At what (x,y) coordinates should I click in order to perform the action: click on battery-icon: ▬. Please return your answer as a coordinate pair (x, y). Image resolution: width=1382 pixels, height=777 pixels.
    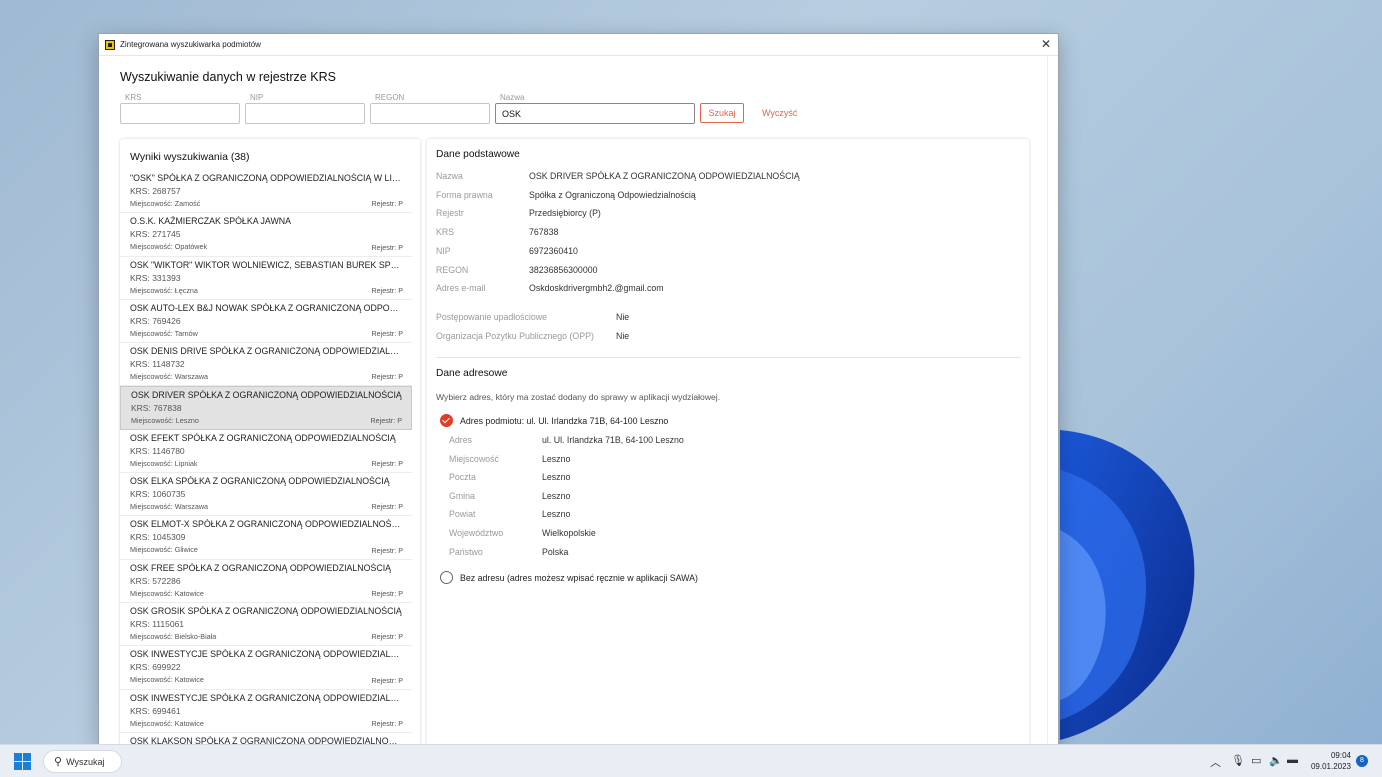
    Looking at the image, I should click on (1292, 760).